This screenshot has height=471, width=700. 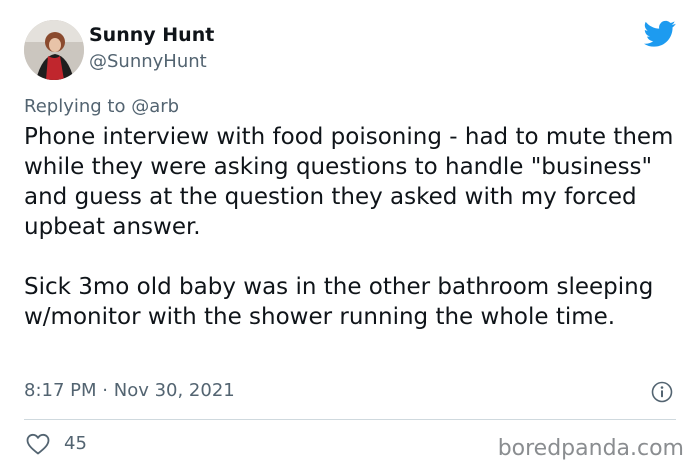 I want to click on avatar-photo, so click(x=54, y=50).